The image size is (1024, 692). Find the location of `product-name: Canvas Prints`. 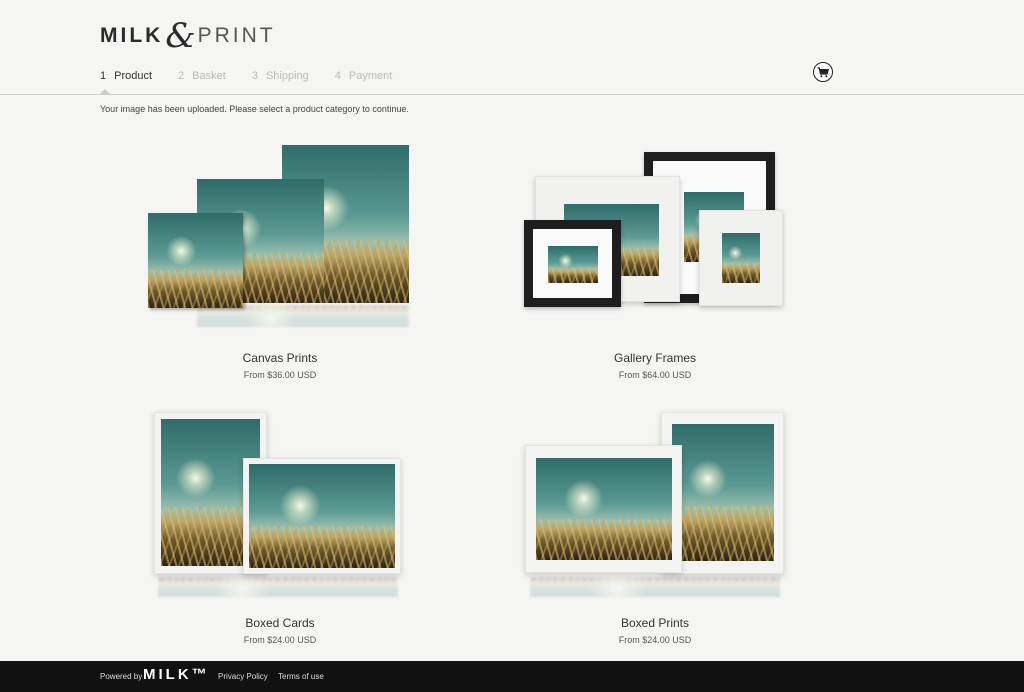

product-name: Canvas Prints is located at coordinates (280, 358).